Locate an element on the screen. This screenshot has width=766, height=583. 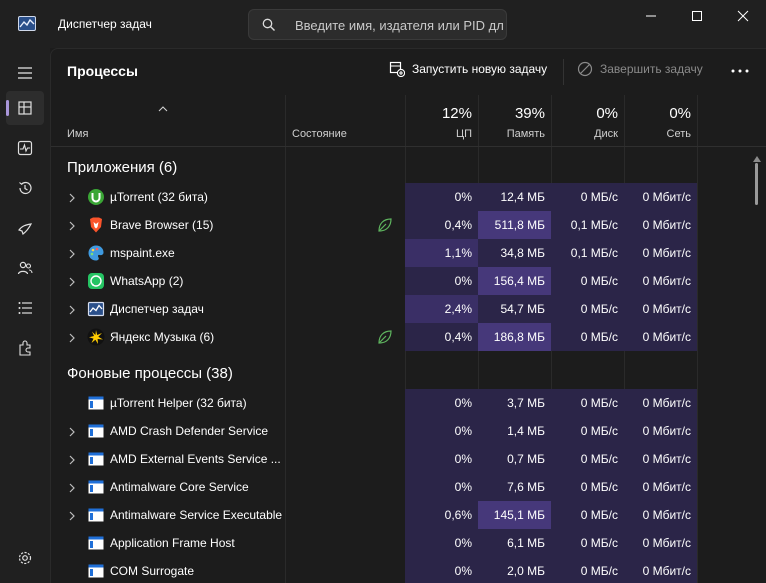
details-icon is located at coordinates (25, 308).